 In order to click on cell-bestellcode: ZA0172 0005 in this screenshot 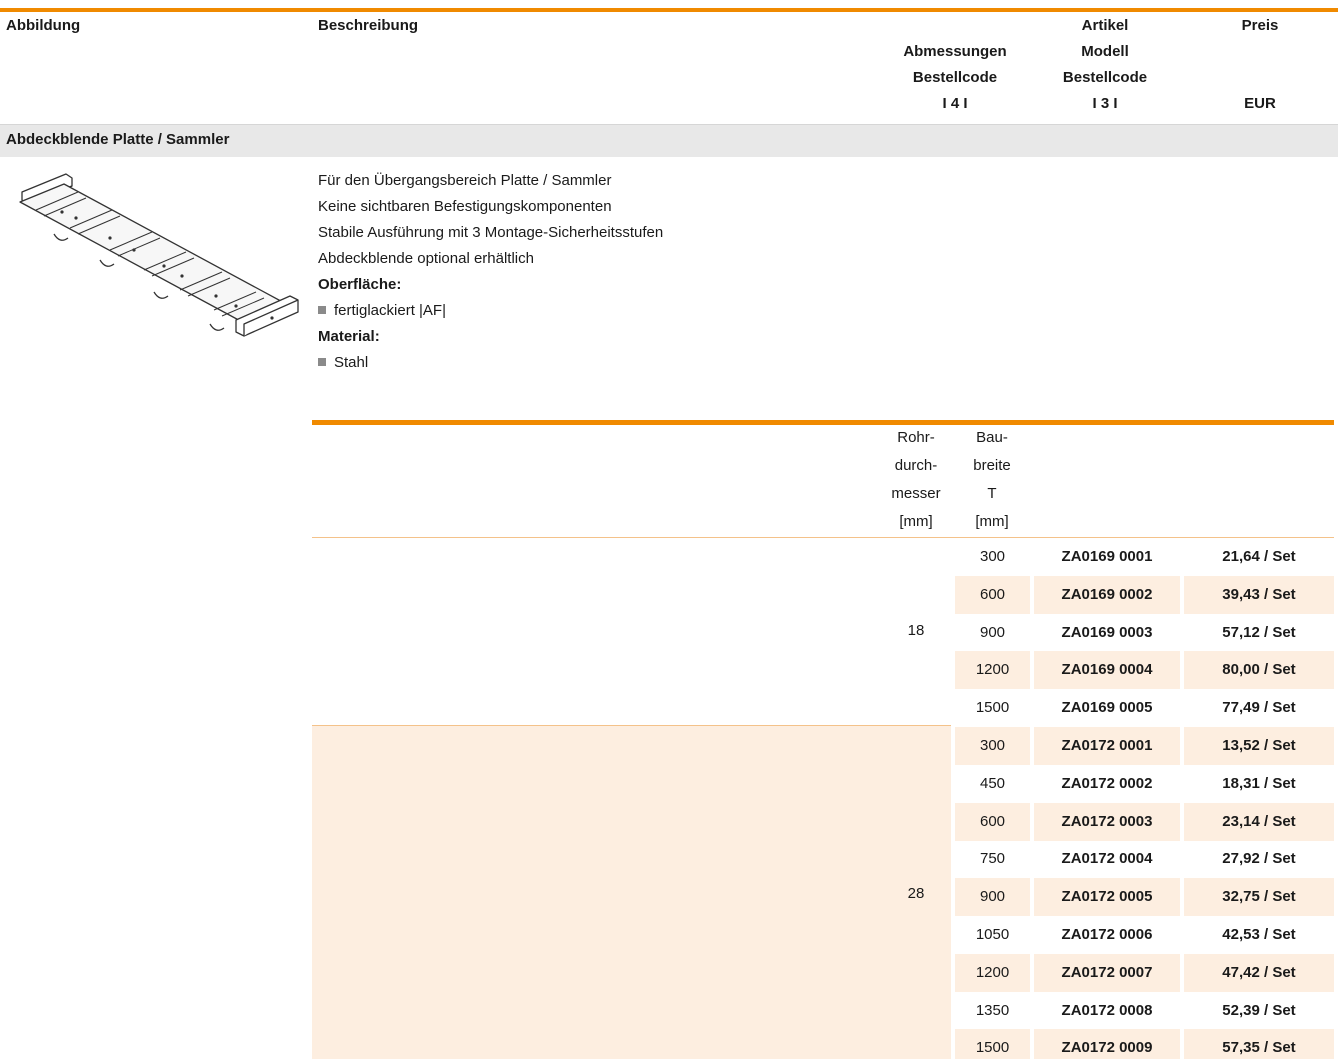, I will do `click(1107, 897)`.